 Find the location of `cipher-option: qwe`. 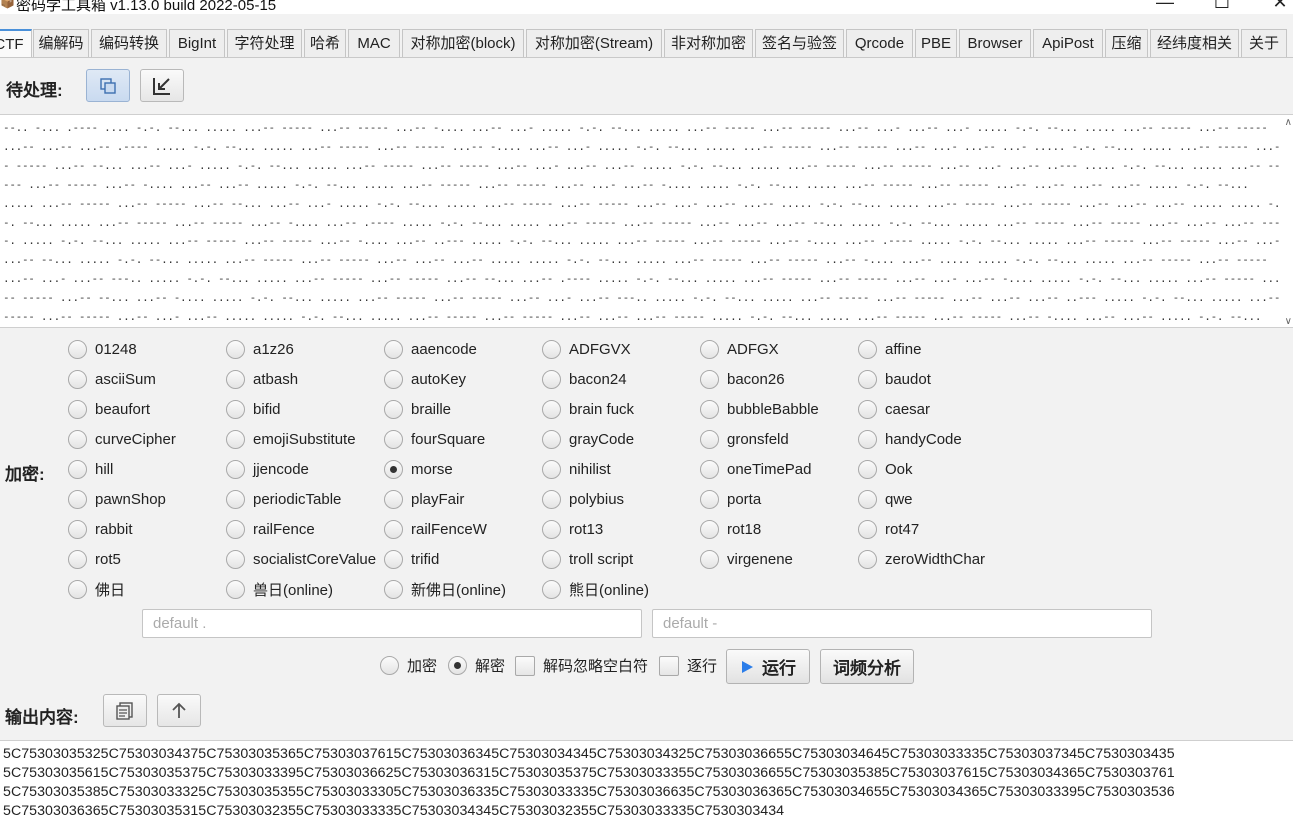

cipher-option: qwe is located at coordinates (885, 499).